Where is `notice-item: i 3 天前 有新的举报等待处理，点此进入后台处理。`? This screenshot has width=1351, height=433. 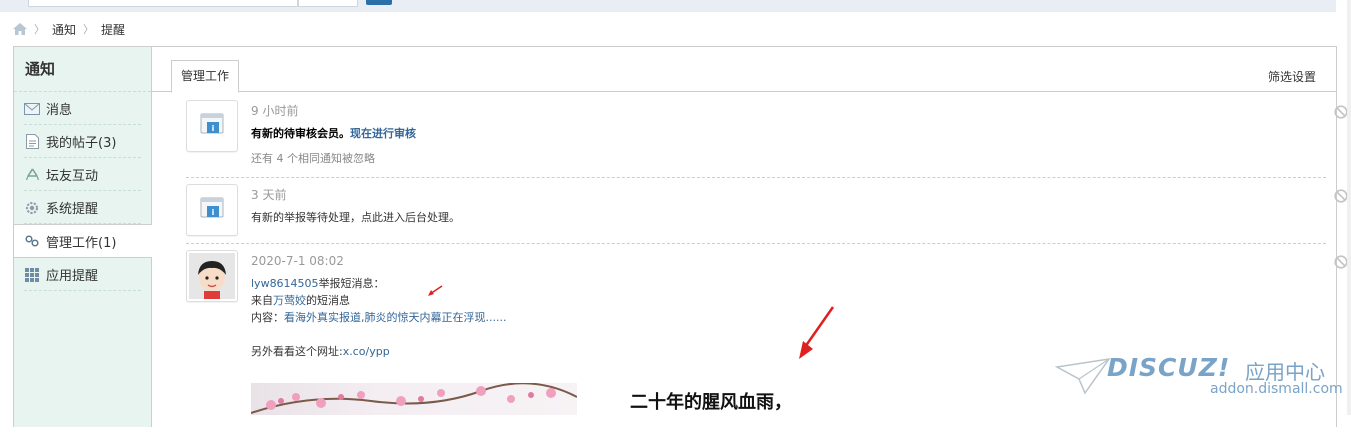
notice-item: i 3 天前 有新的举报等待处理，点此进入后台处理。 is located at coordinates (767, 210).